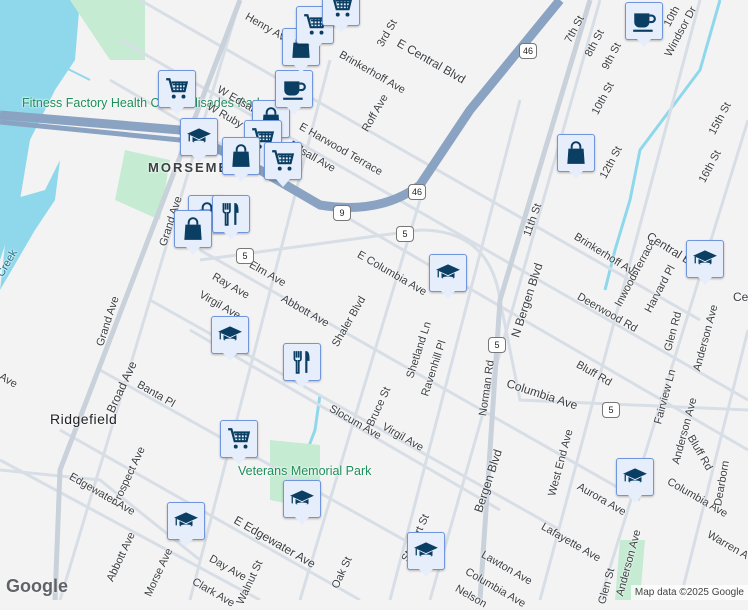 Image resolution: width=748 pixels, height=610 pixels. What do you see at coordinates (304, 471) in the screenshot?
I see `poi-label-veterans-park: Veterans Memorial Park` at bounding box center [304, 471].